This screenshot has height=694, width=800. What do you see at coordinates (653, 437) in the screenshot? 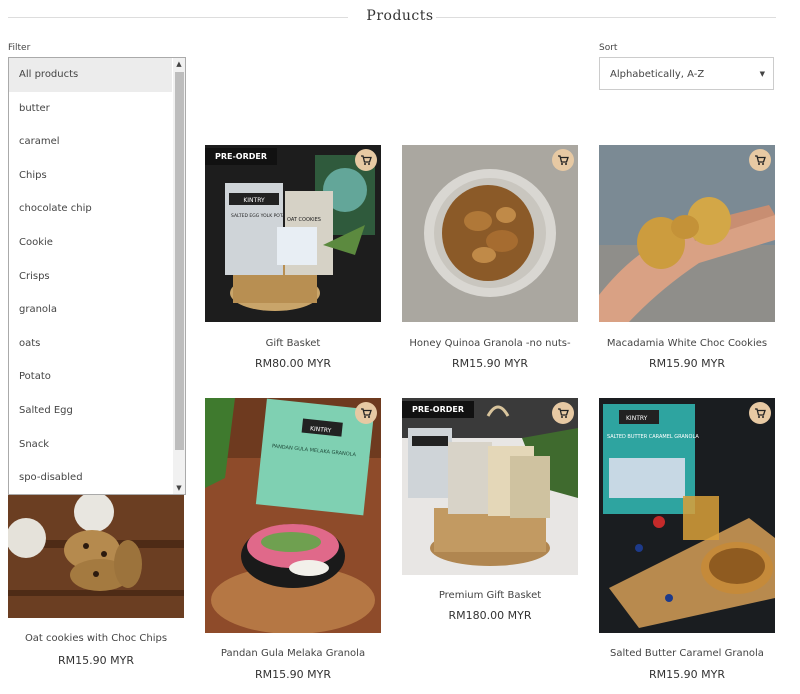
I see `product-pack-label: SALTED BUTTER CARAMEL GRANOLA` at bounding box center [653, 437].